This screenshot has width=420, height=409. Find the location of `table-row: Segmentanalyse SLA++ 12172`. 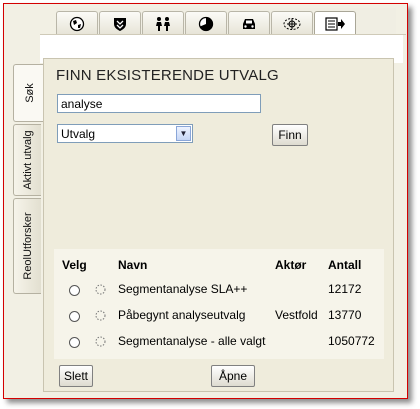

table-row: Segmentanalyse SLA++ 12172 is located at coordinates (219, 290).